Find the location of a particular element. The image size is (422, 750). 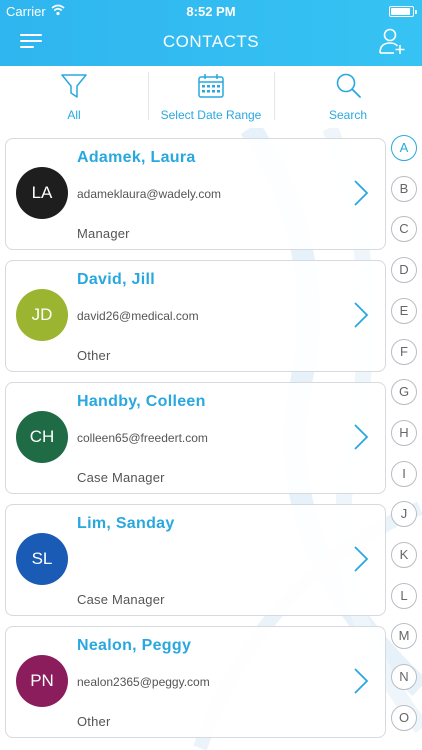

avatar: LA is located at coordinates (42, 193).